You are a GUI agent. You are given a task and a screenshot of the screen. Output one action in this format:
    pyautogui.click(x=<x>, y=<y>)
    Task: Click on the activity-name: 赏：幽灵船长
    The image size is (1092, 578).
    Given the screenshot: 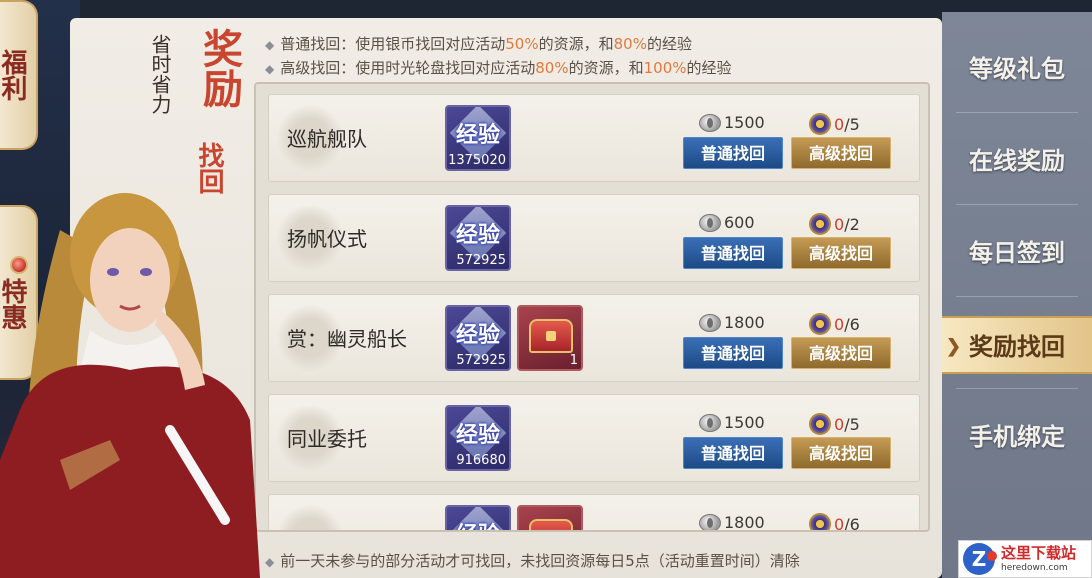 What is the action you would take?
    pyautogui.click(x=347, y=339)
    